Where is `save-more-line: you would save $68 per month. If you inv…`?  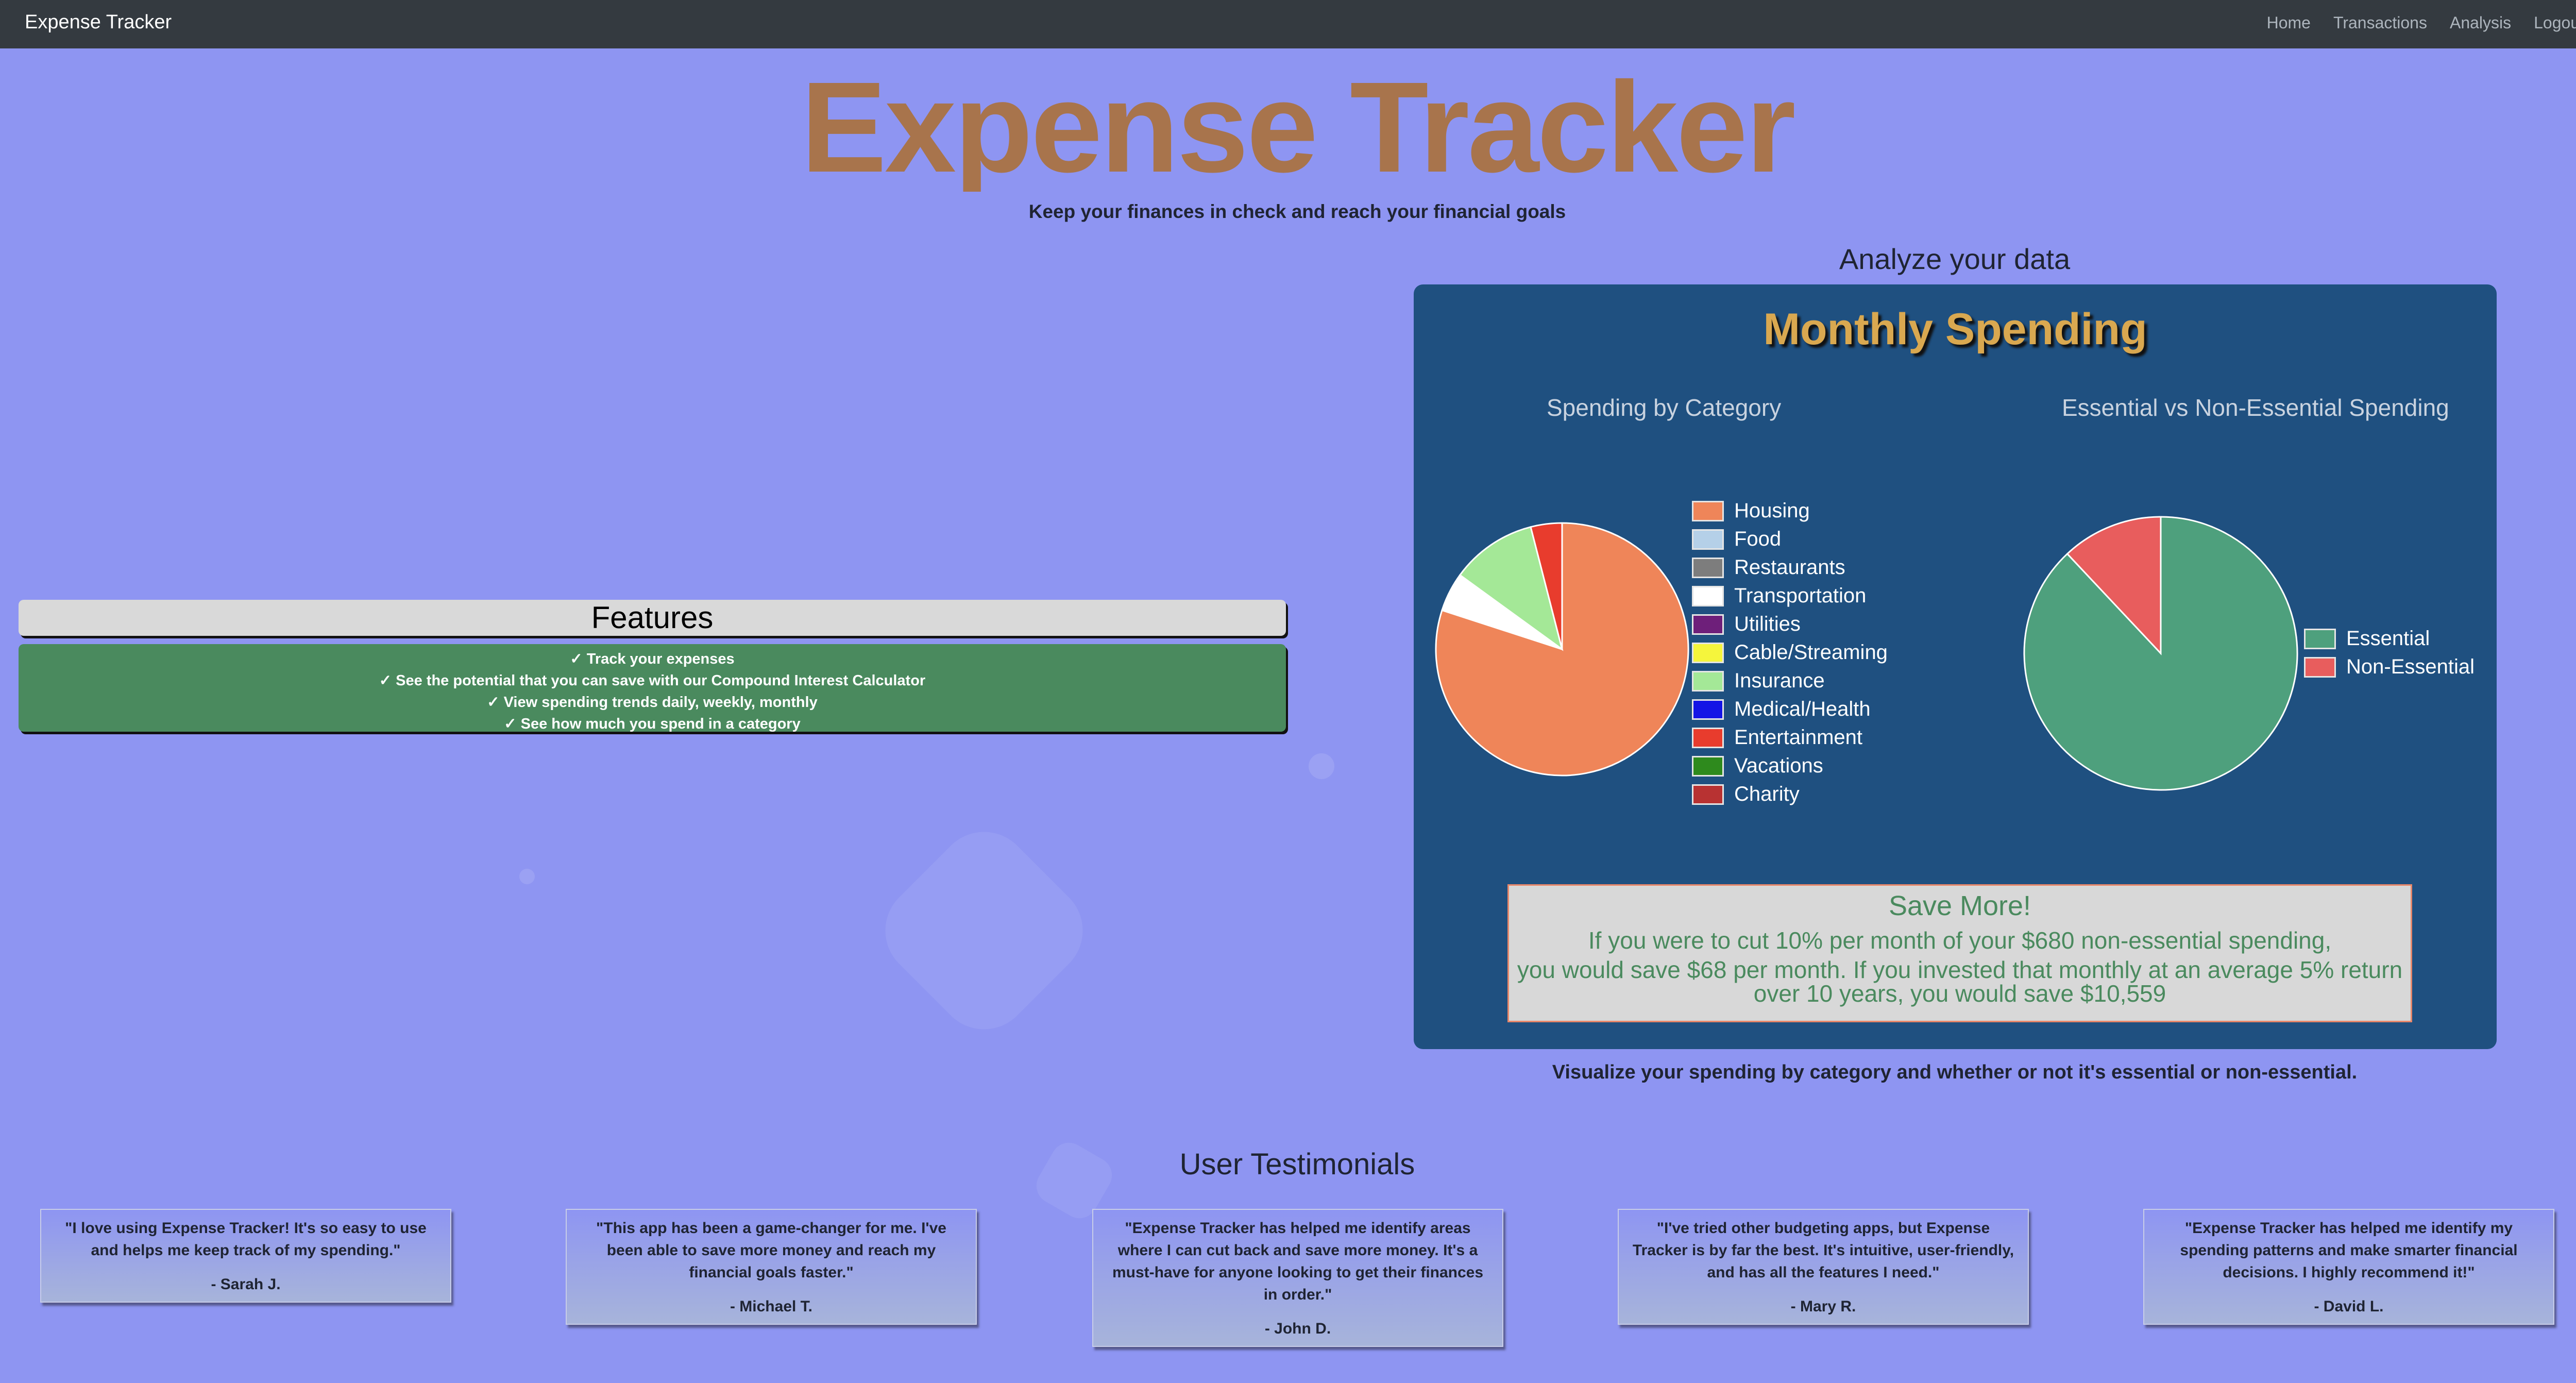
save-more-line: you would save $68 per month. If you inv… is located at coordinates (1960, 970).